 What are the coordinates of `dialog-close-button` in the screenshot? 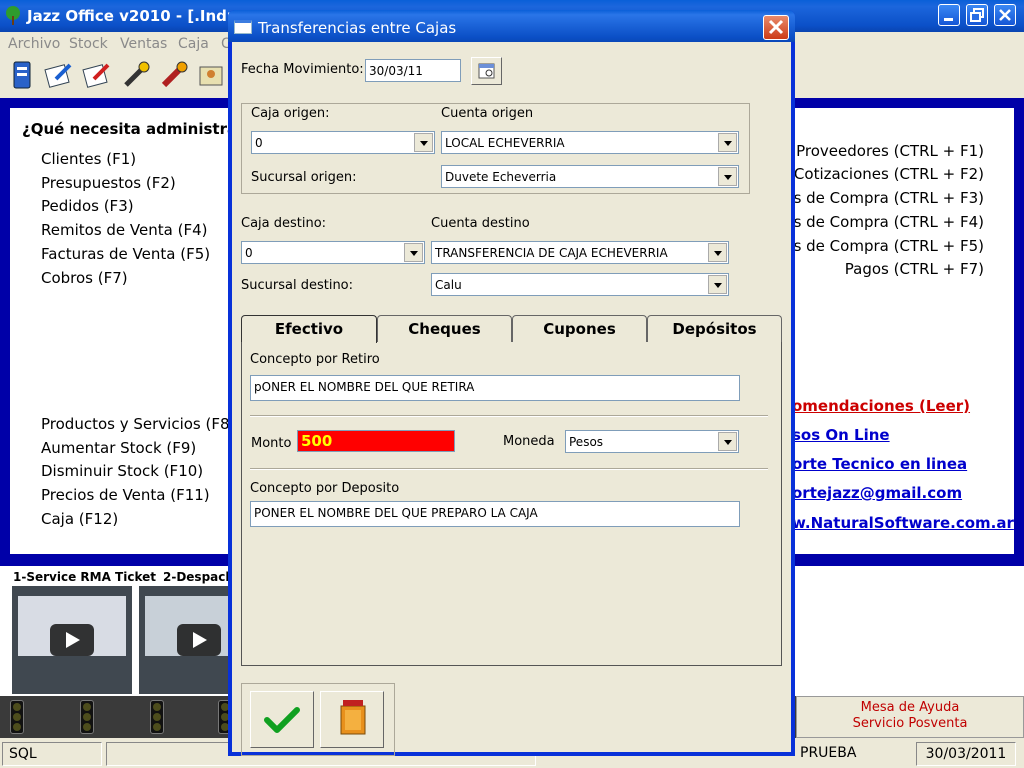 It's located at (776, 27).